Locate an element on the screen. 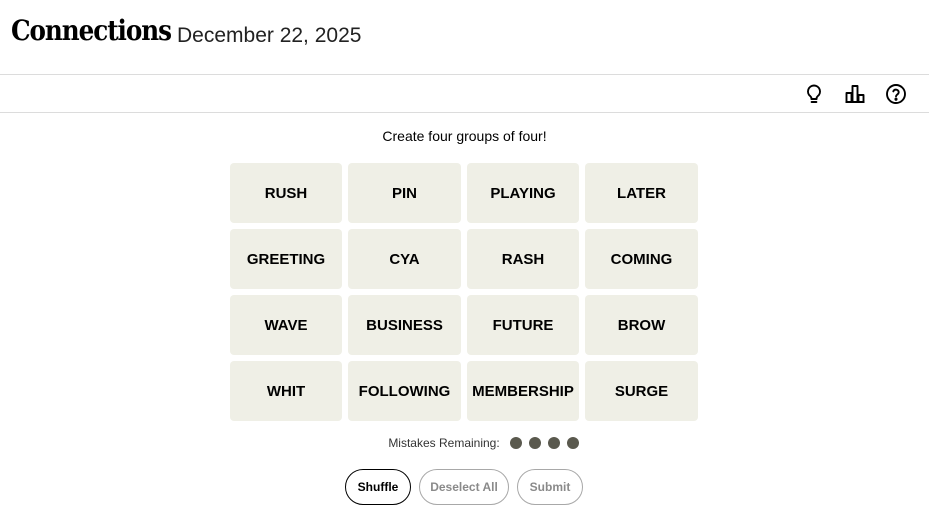  mistakes-remaining: Mistakes Remaining: is located at coordinates (464, 443).